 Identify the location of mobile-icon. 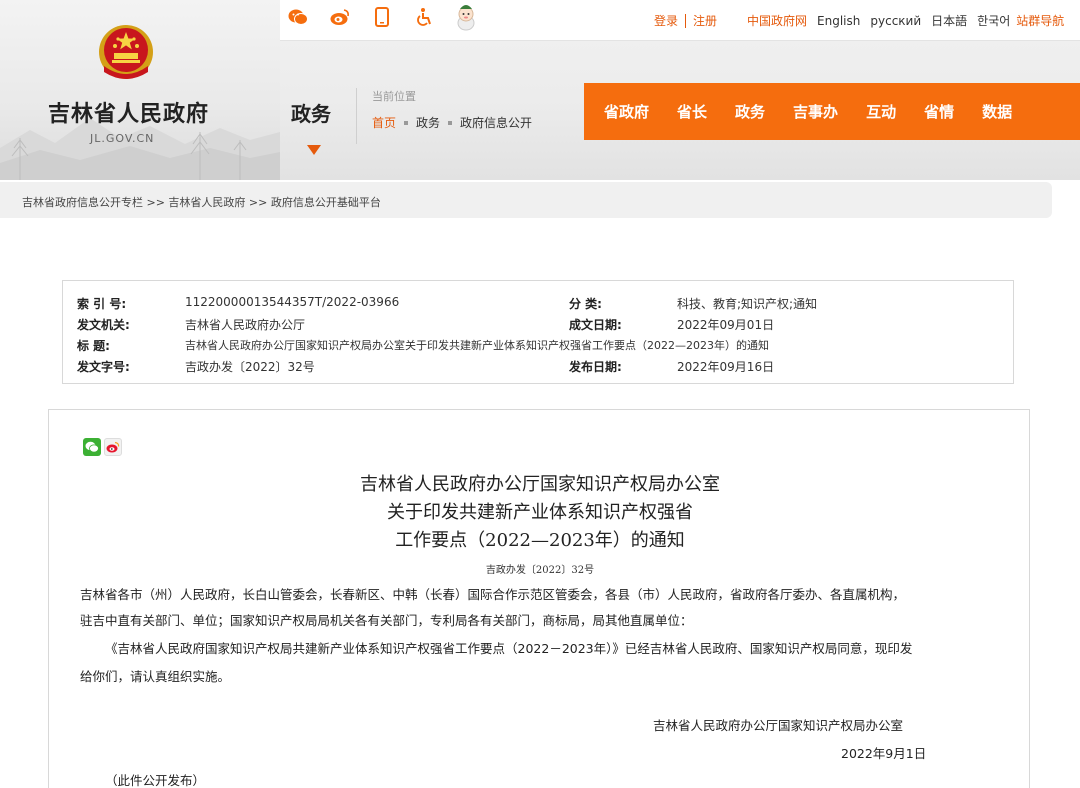
(382, 17).